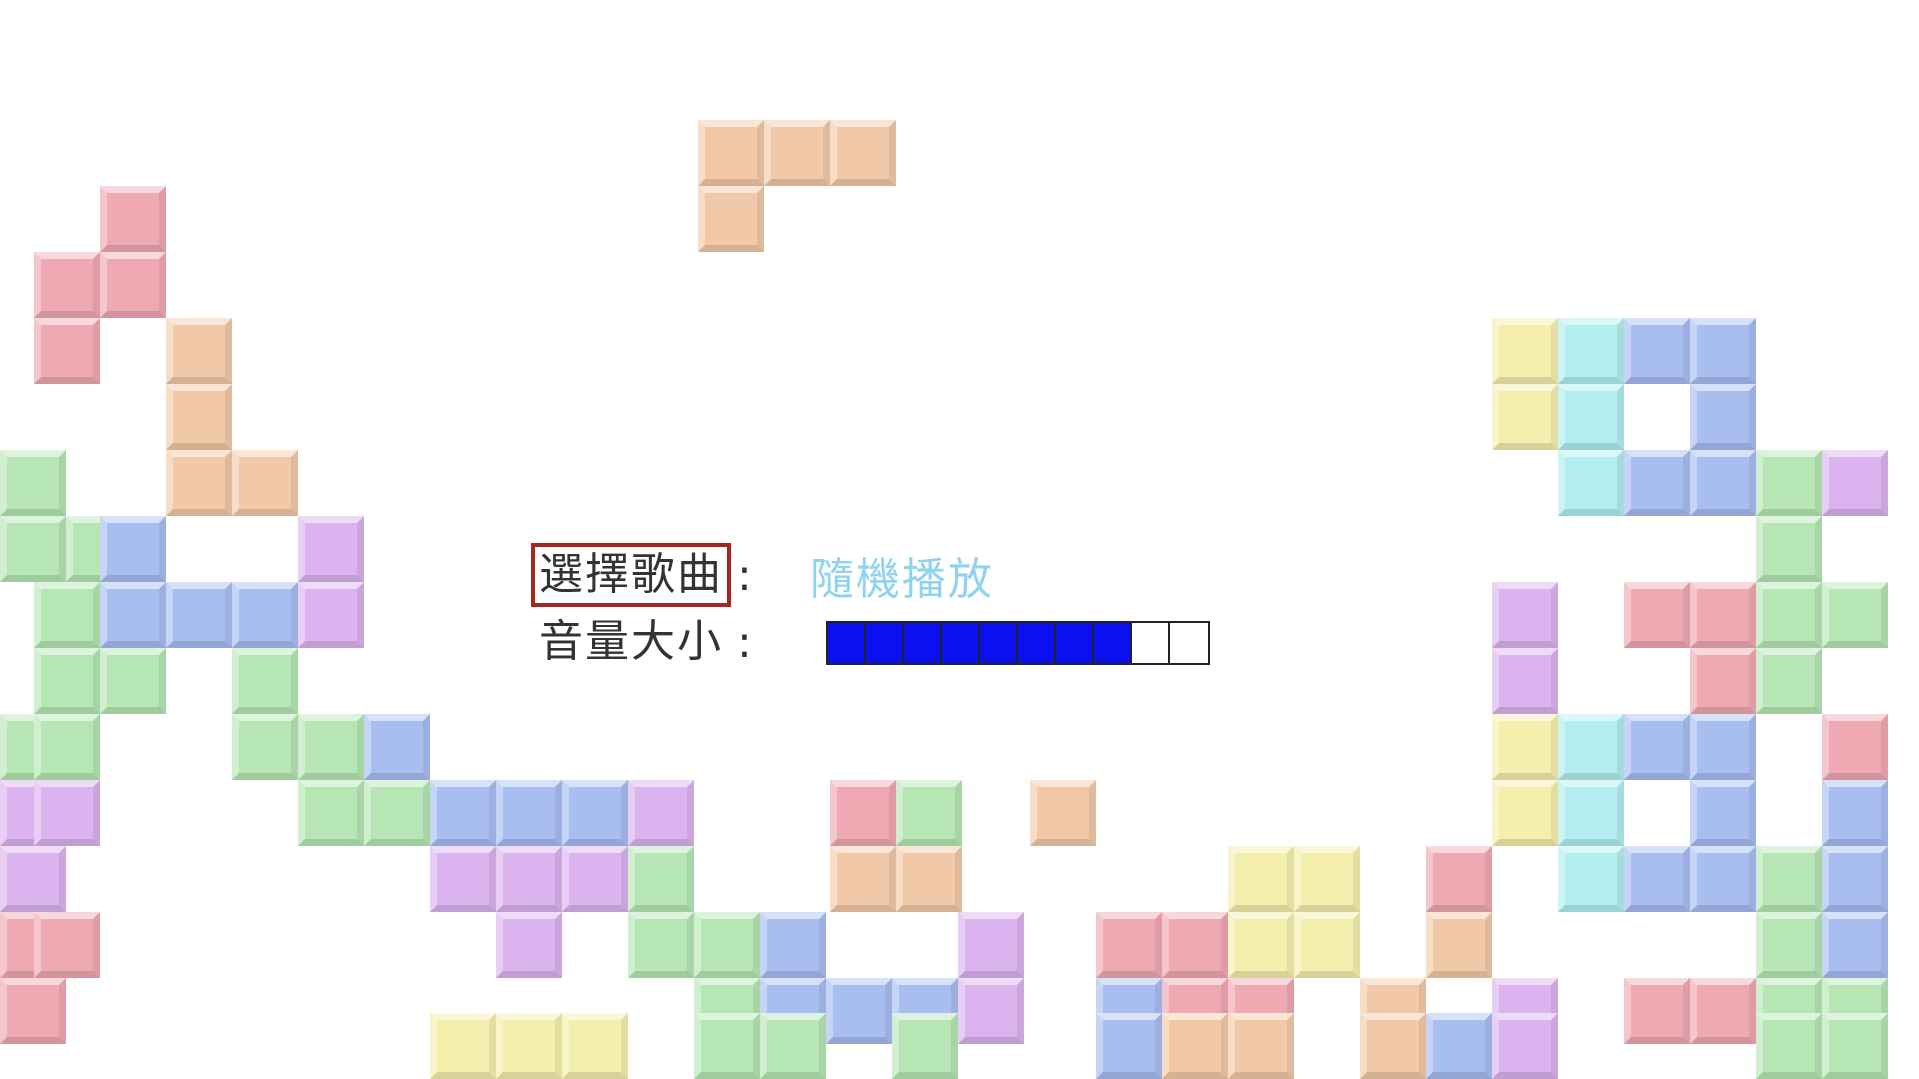 This screenshot has height=1079, width=1919. What do you see at coordinates (902, 575) in the screenshot?
I see `song-select-value: 隨機播放` at bounding box center [902, 575].